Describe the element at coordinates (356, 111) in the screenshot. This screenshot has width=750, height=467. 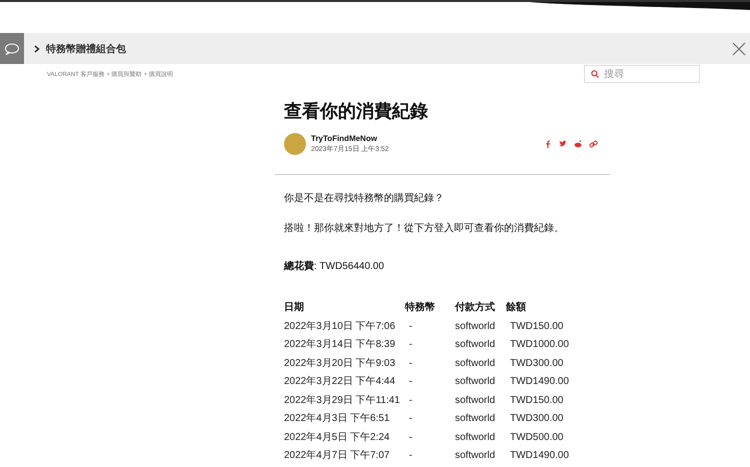
I see `article-title: 查看你的消費紀錄` at that location.